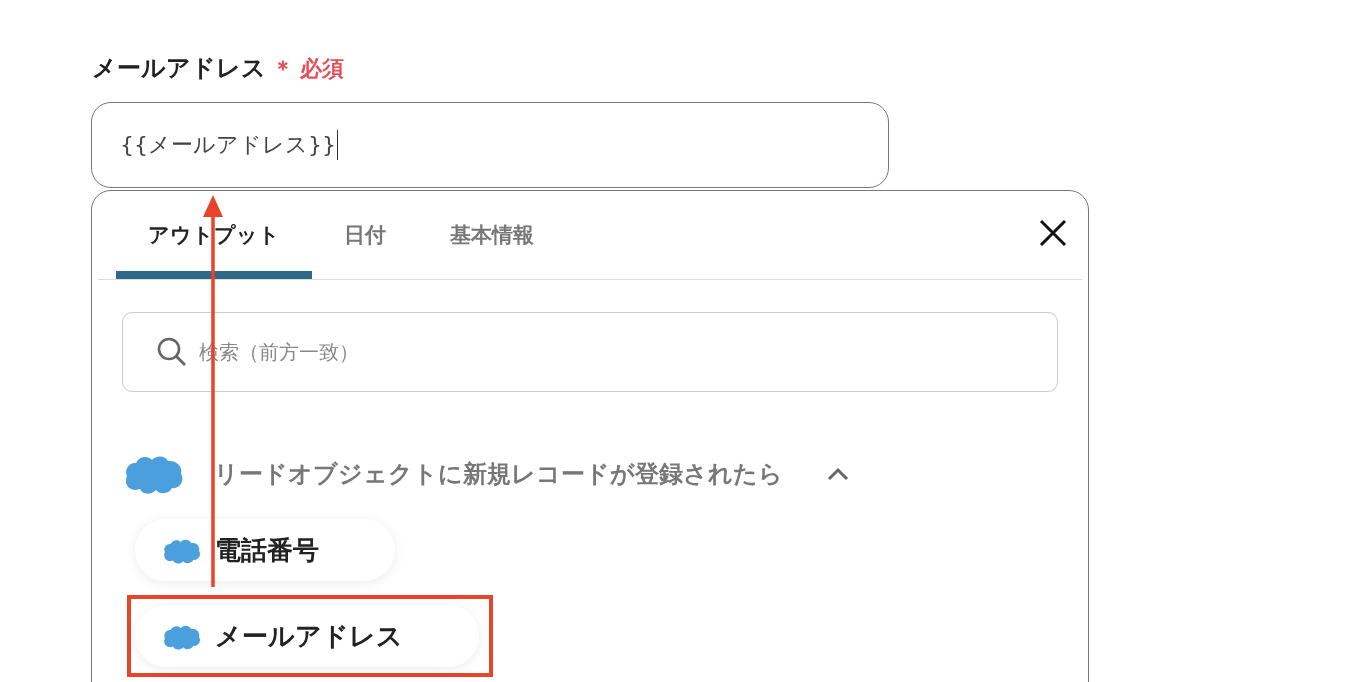 This screenshot has width=1350, height=682. I want to click on group-title: リードオブジェクトに新規レコードが登録されたら, so click(498, 474).